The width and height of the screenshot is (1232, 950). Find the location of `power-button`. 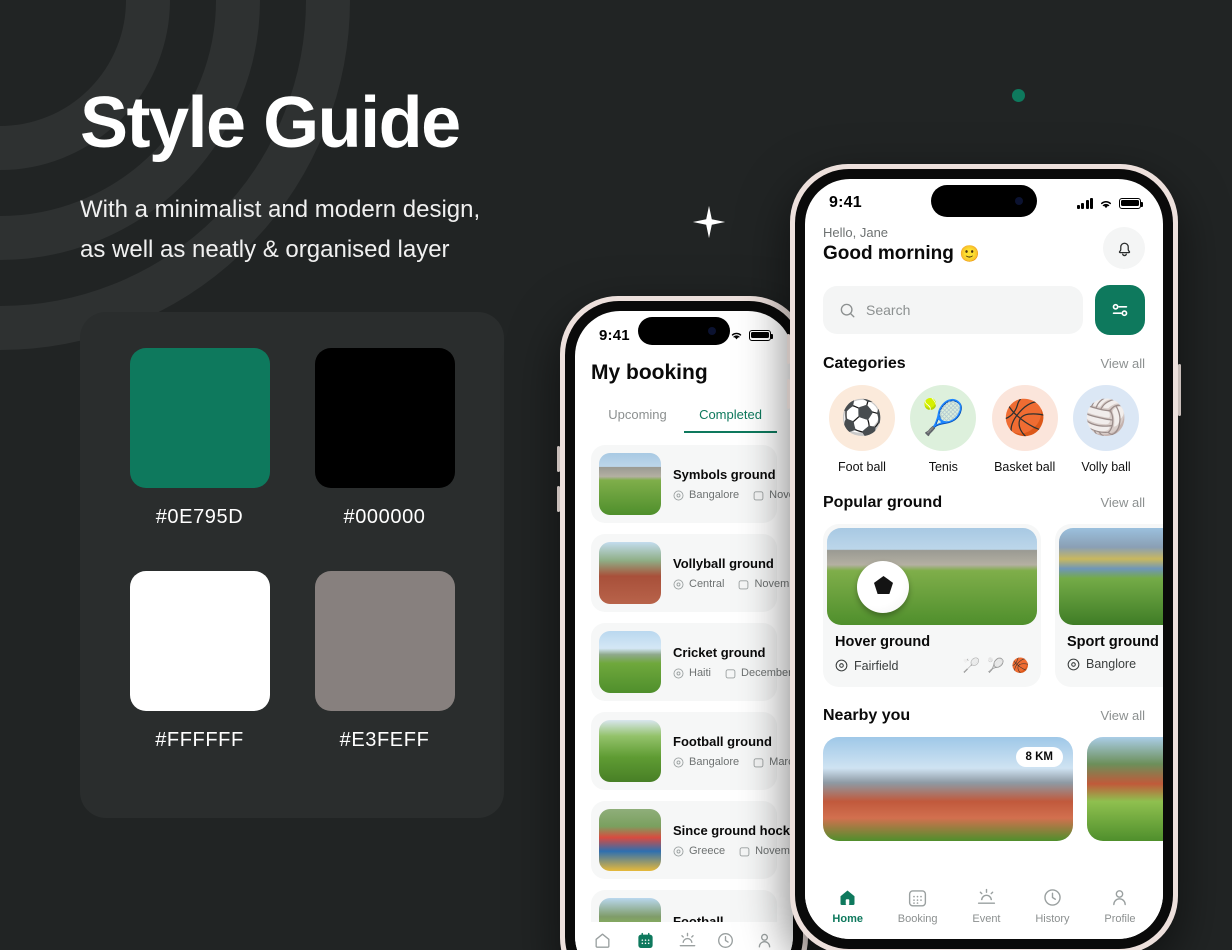

power-button is located at coordinates (1179, 390).